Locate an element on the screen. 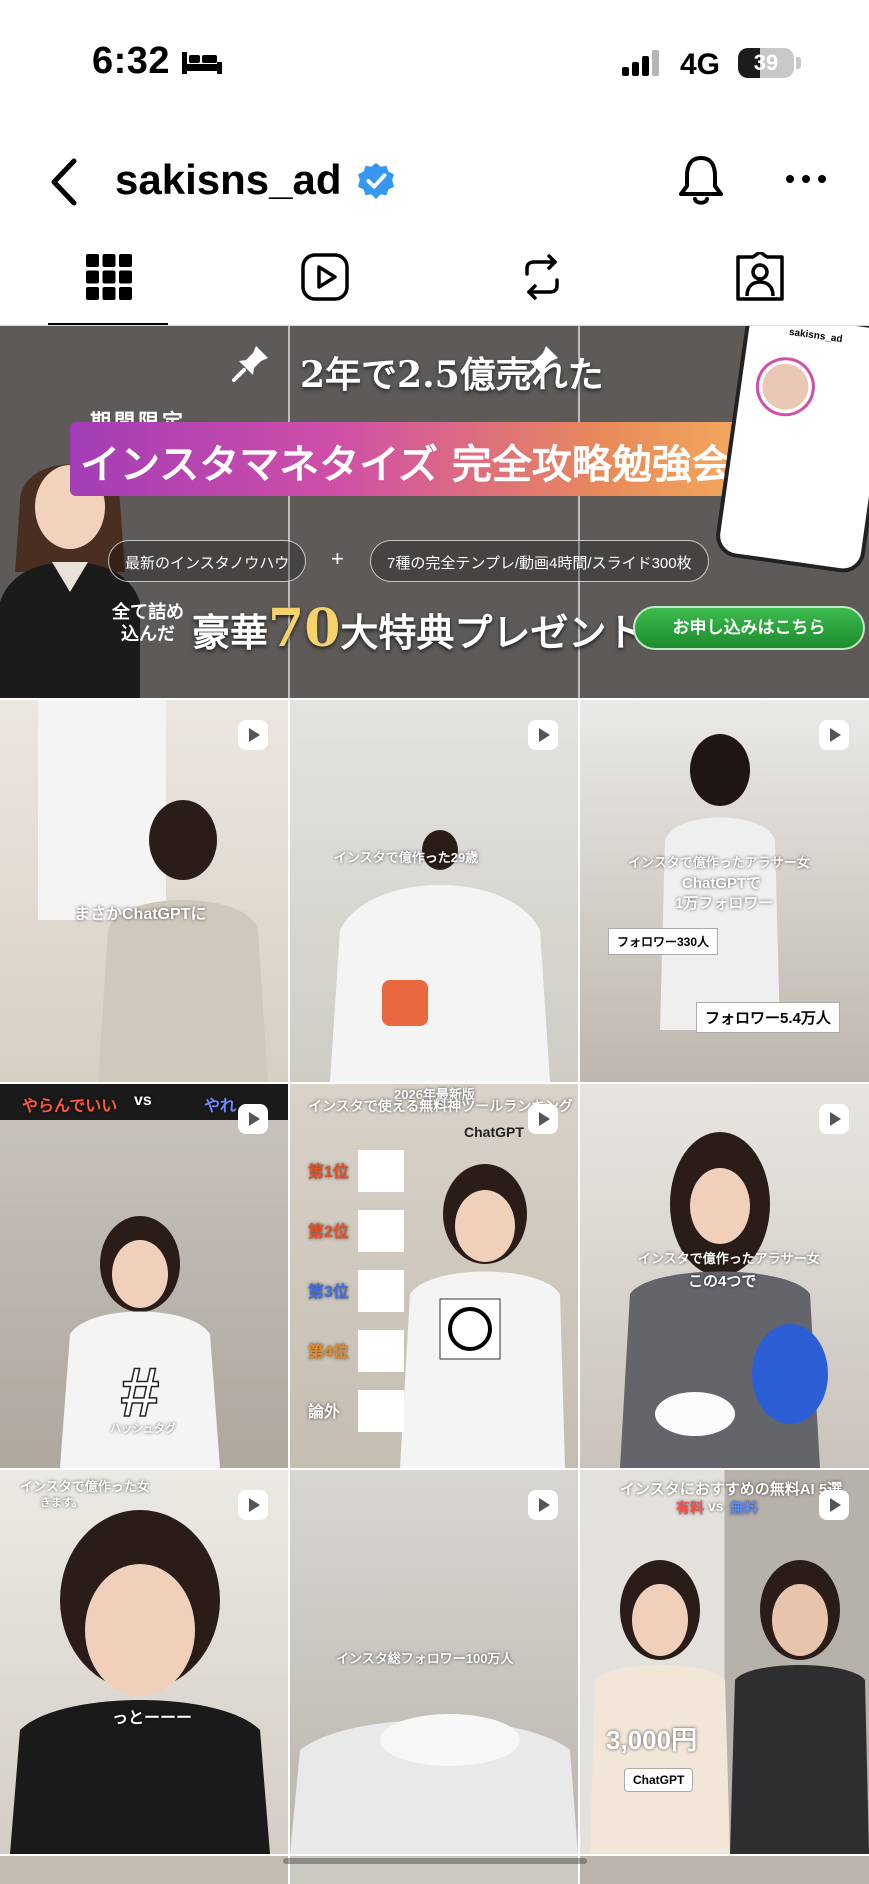 This screenshot has width=869, height=1884. post-caption-line: 無料 is located at coordinates (744, 1508).